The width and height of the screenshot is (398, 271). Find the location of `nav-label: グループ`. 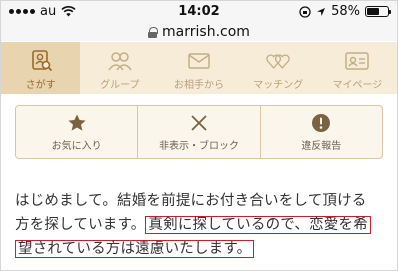

nav-label: グループ is located at coordinates (120, 85).